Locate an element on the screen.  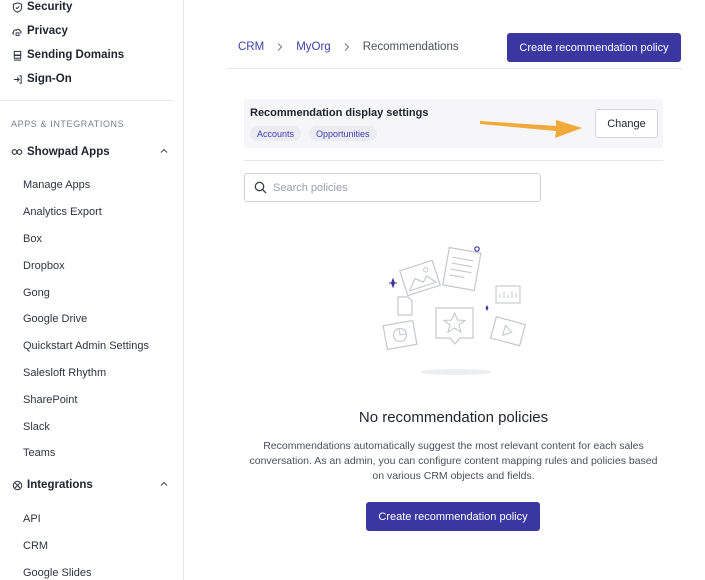
sidebar-item-crm: CRM is located at coordinates (35, 546).